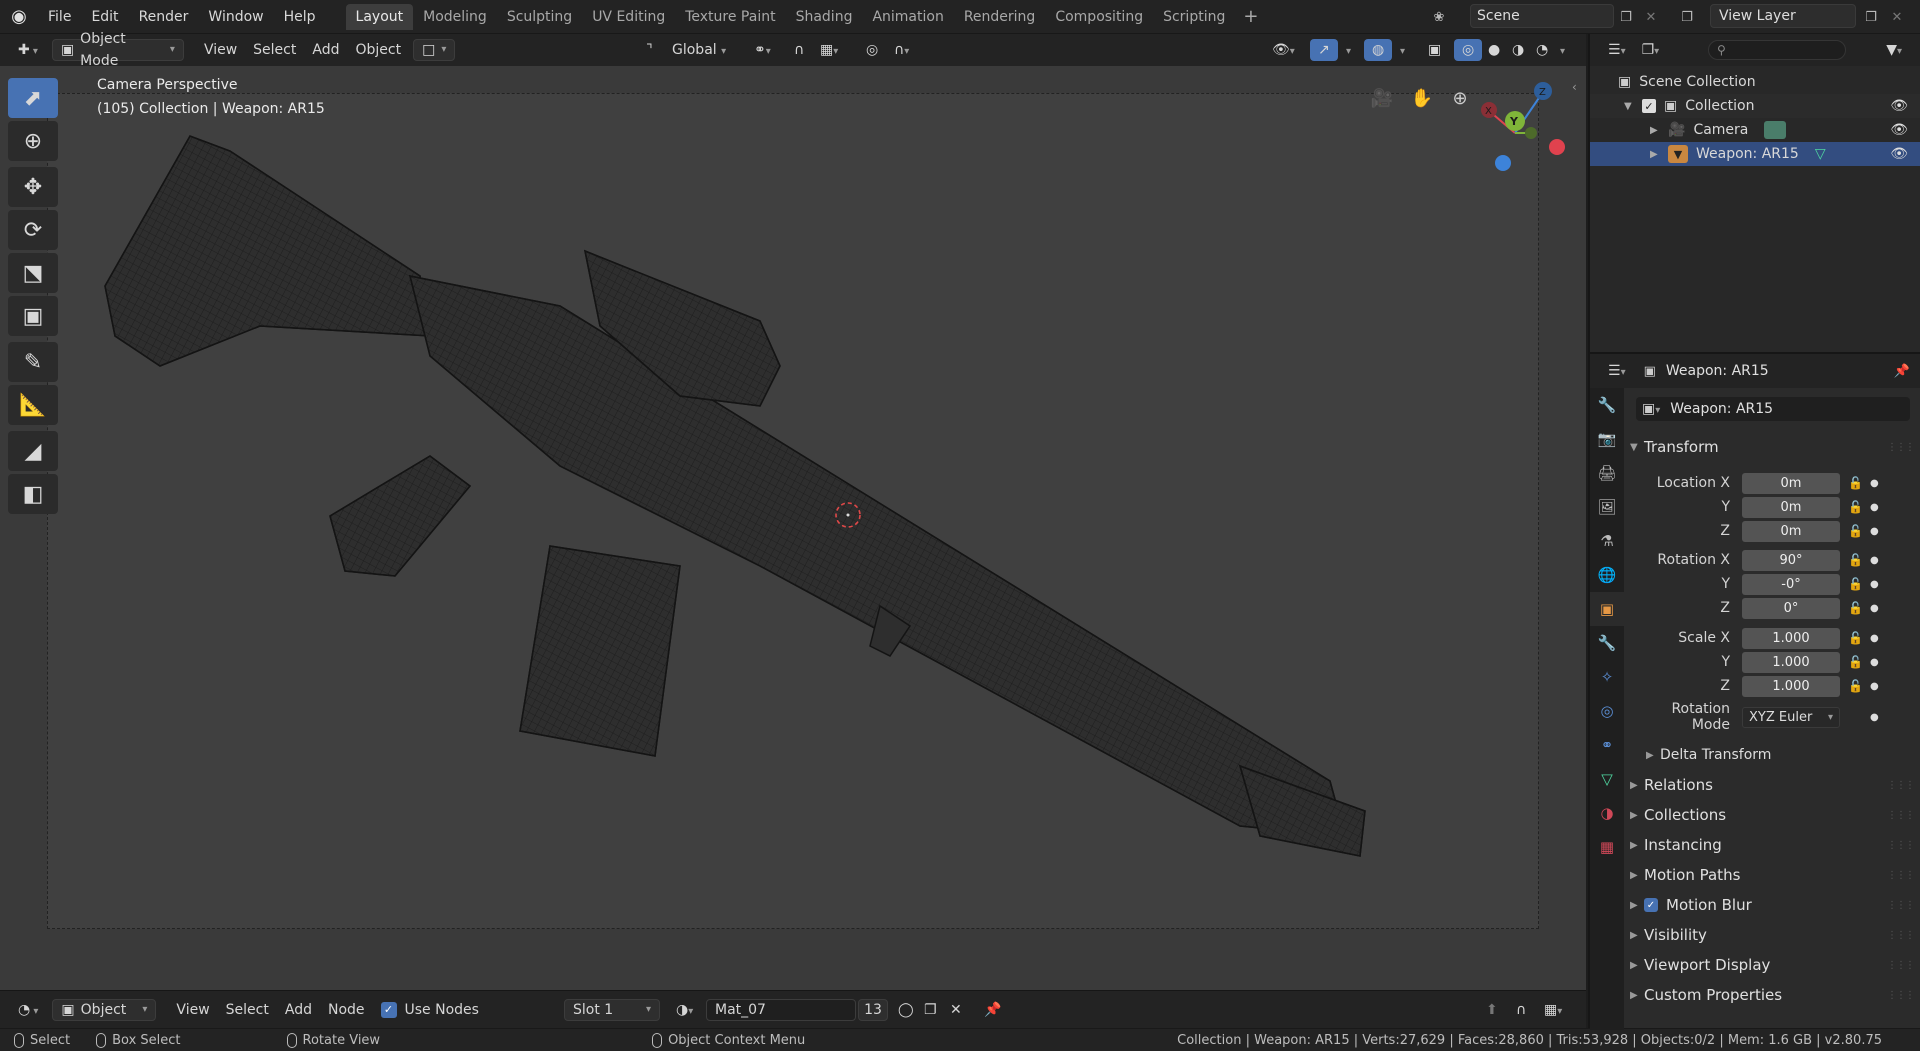 Image resolution: width=1920 pixels, height=1051 pixels. Describe the element at coordinates (33, 405) in the screenshot. I see `measure-tool-icon: 📐` at that location.